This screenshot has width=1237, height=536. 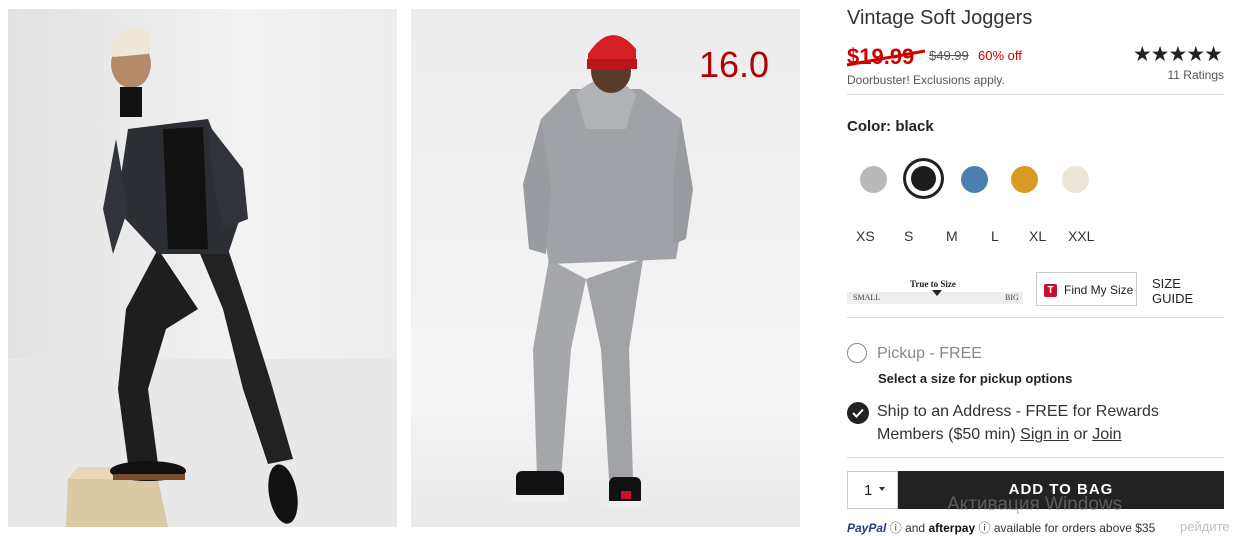 What do you see at coordinates (915, 528) in the screenshot?
I see `and-text: and` at bounding box center [915, 528].